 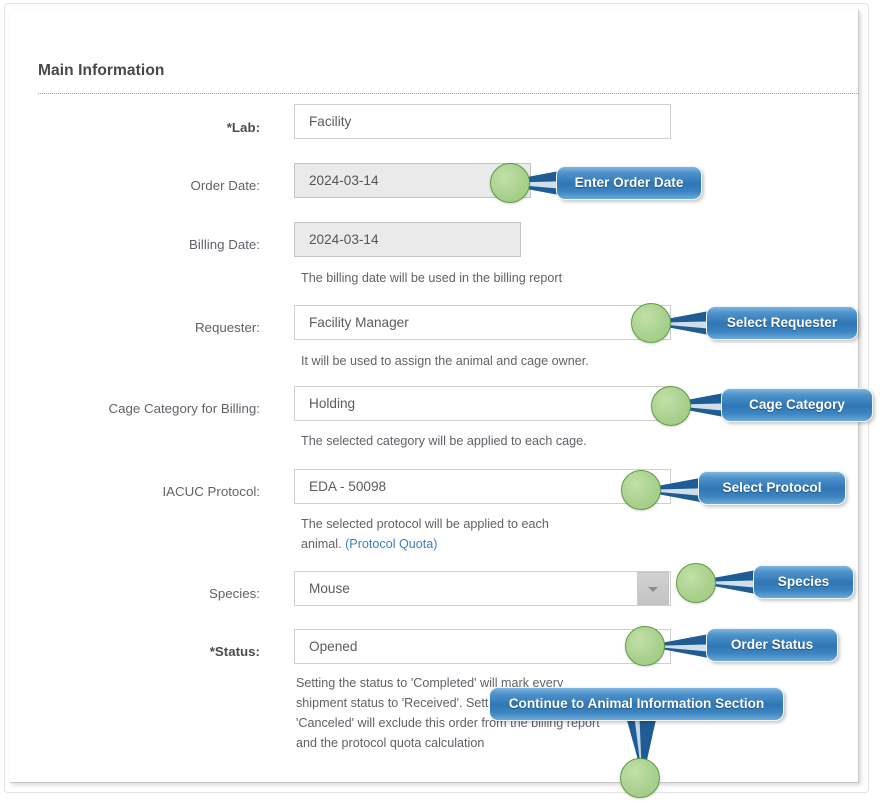 What do you see at coordinates (227, 327) in the screenshot?
I see `label-requester: Requester:` at bounding box center [227, 327].